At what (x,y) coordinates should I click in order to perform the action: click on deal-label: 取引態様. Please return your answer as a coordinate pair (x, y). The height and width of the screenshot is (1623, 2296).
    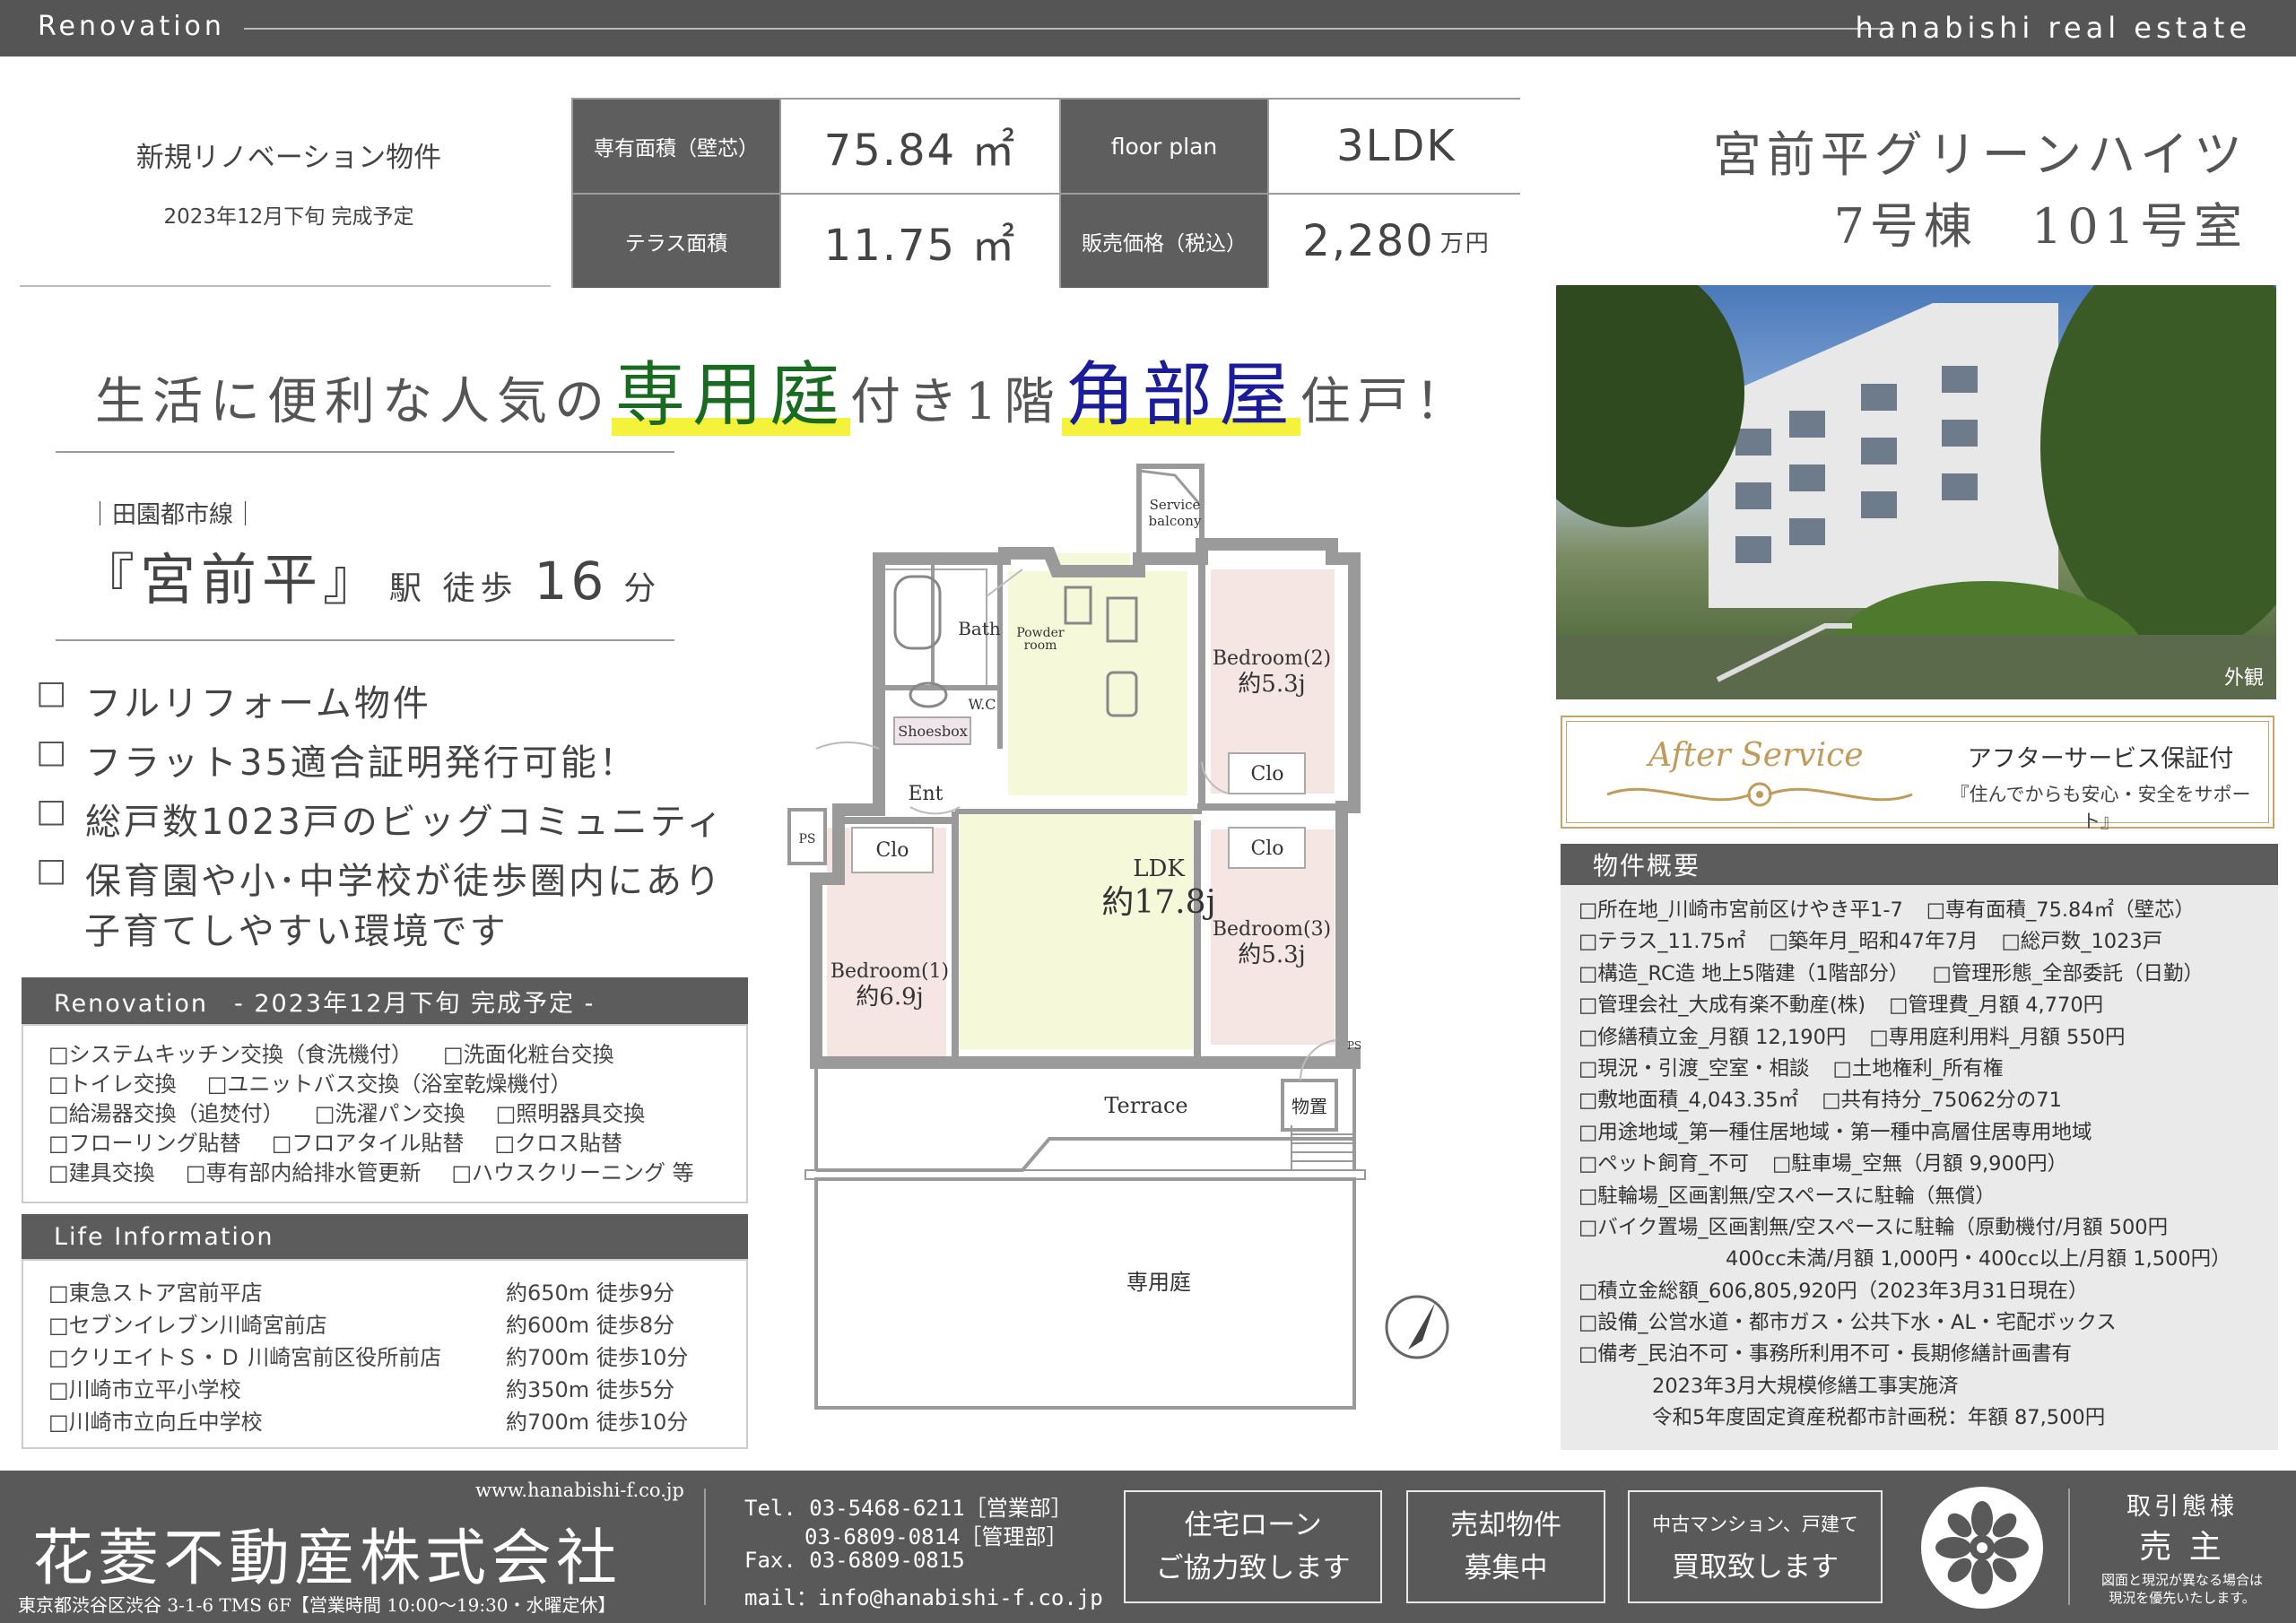
    Looking at the image, I should click on (2182, 1507).